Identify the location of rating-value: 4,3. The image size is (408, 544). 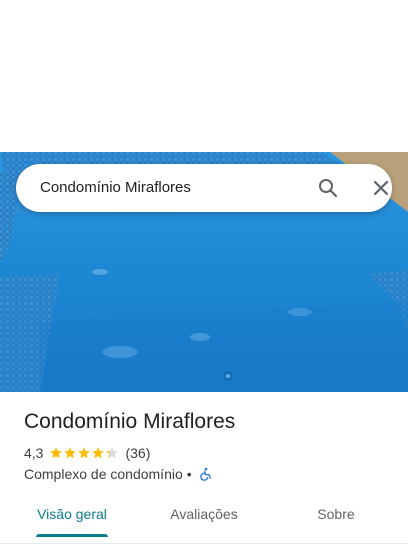
(34, 453).